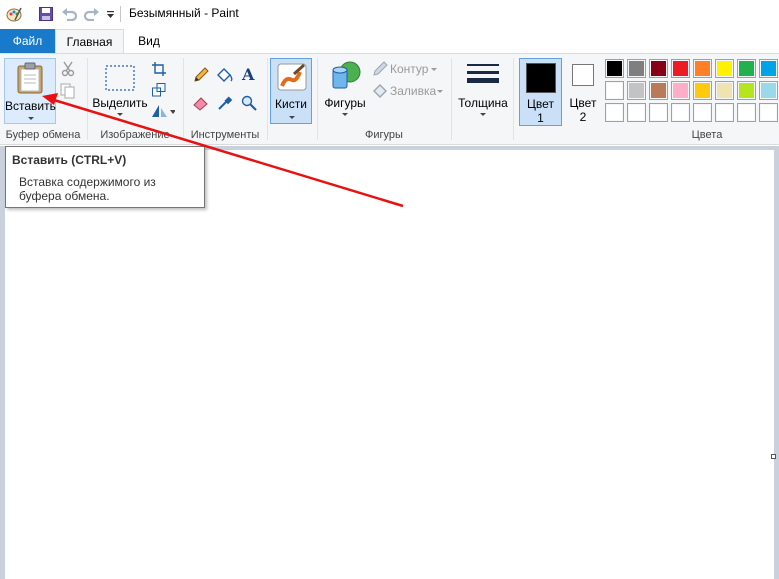 The width and height of the screenshot is (779, 579). Describe the element at coordinates (120, 78) in the screenshot. I see `select-icon` at that location.